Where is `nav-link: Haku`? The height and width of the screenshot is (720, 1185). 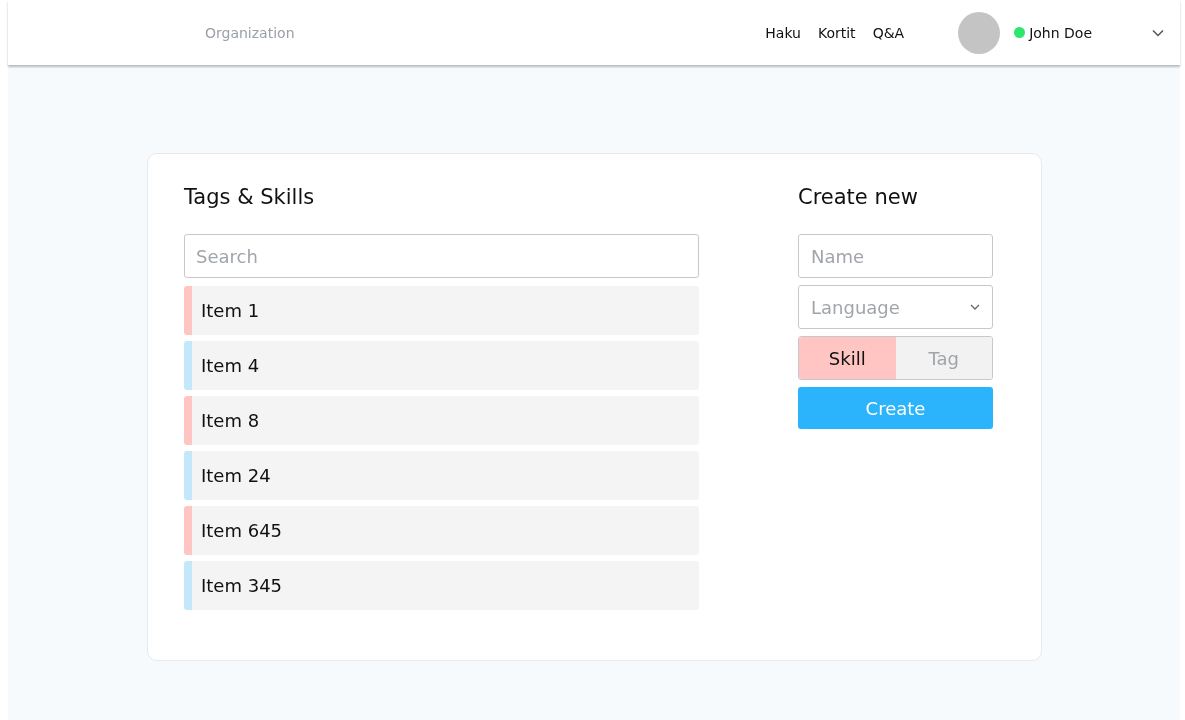
nav-link: Haku is located at coordinates (783, 32).